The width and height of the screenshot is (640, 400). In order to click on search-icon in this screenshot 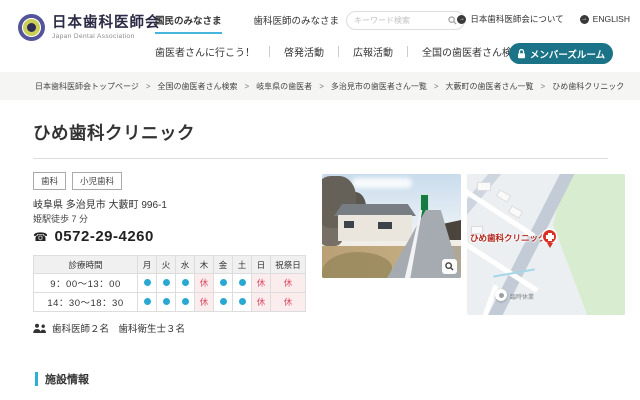, I will do `click(452, 20)`.